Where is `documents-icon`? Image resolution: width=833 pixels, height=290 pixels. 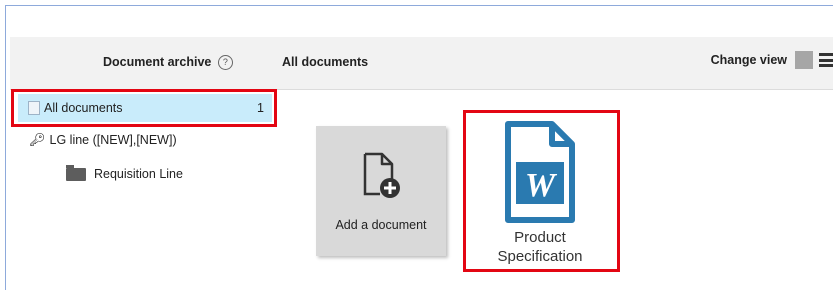
documents-icon is located at coordinates (34, 108).